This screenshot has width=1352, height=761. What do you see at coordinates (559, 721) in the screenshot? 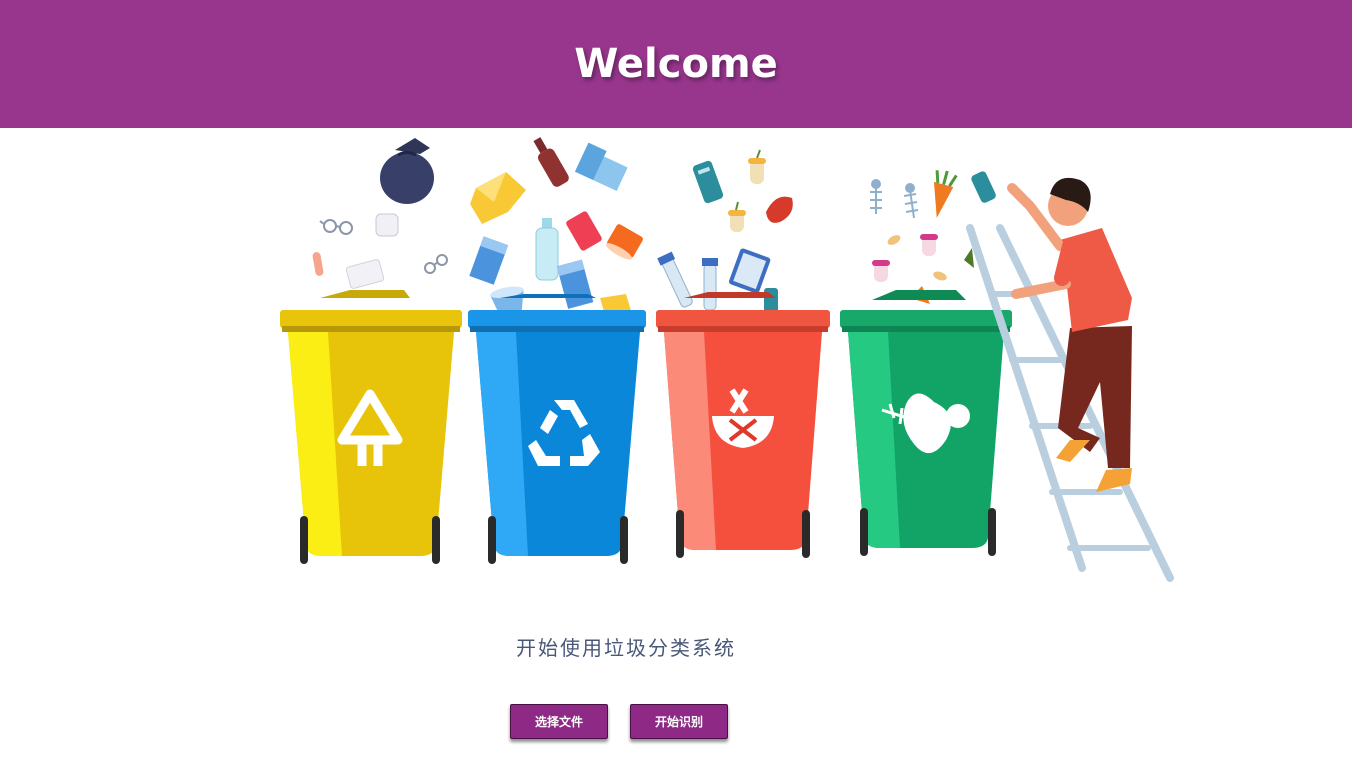
I see `select-file-button: 选择文件` at bounding box center [559, 721].